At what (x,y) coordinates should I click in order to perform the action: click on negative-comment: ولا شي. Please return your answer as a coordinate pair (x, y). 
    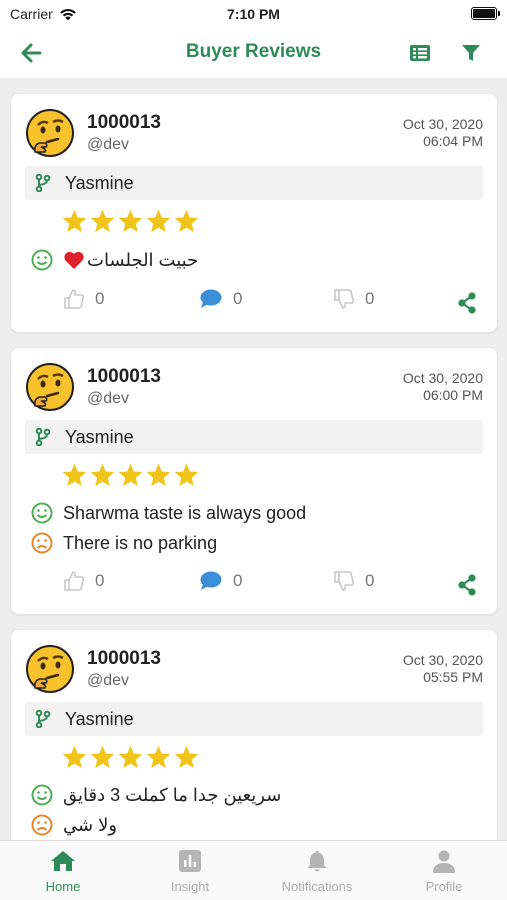
    Looking at the image, I should click on (74, 825).